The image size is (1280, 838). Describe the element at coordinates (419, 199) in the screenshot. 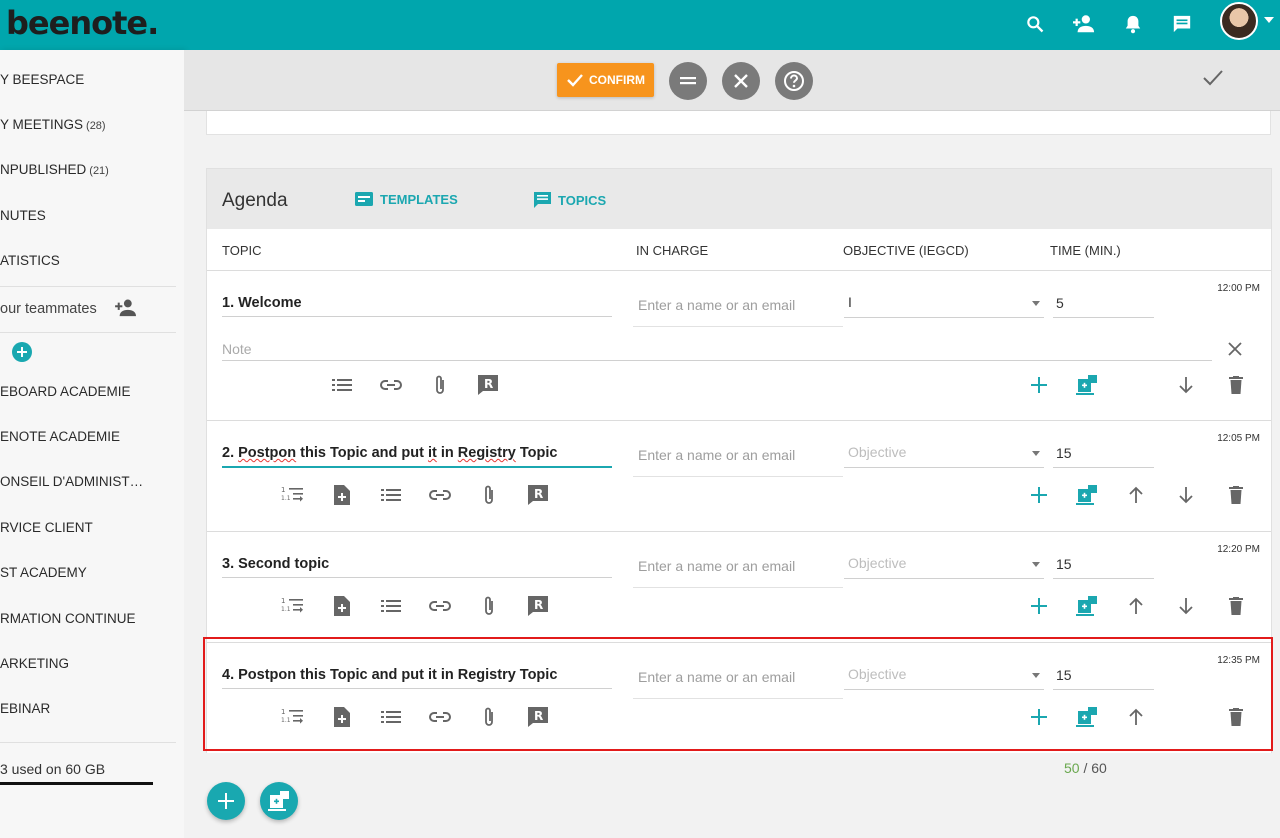

I see `templates-label: TEMPLATES` at that location.